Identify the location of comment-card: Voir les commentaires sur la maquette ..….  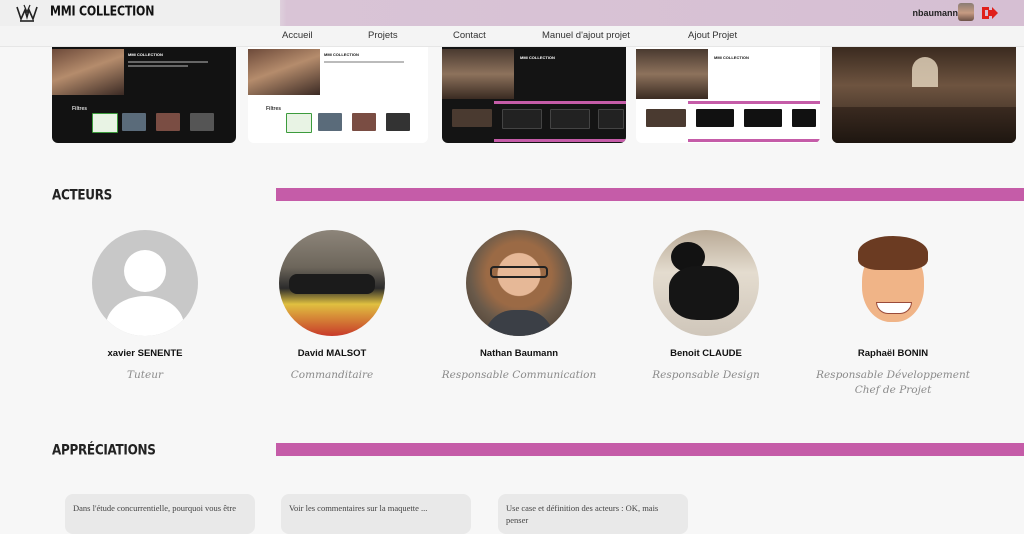
(376, 514).